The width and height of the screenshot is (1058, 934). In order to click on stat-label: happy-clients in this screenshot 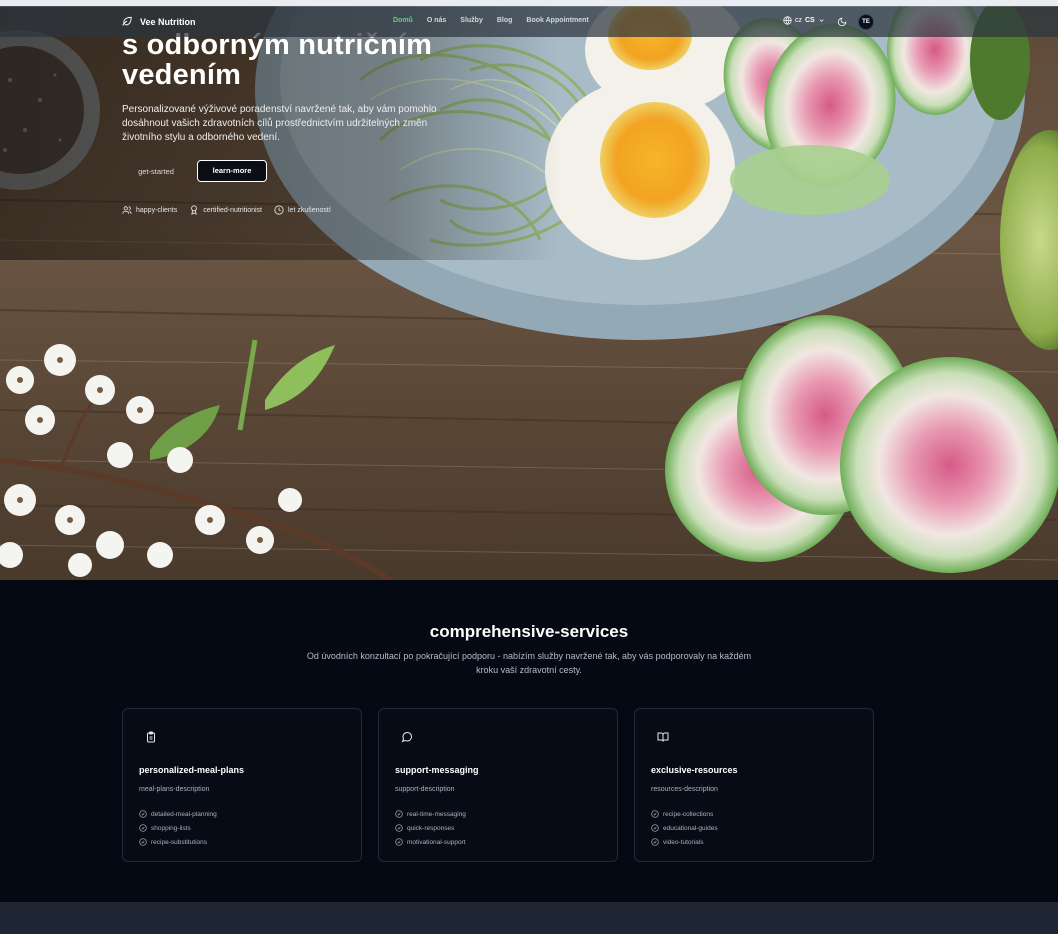, I will do `click(157, 210)`.